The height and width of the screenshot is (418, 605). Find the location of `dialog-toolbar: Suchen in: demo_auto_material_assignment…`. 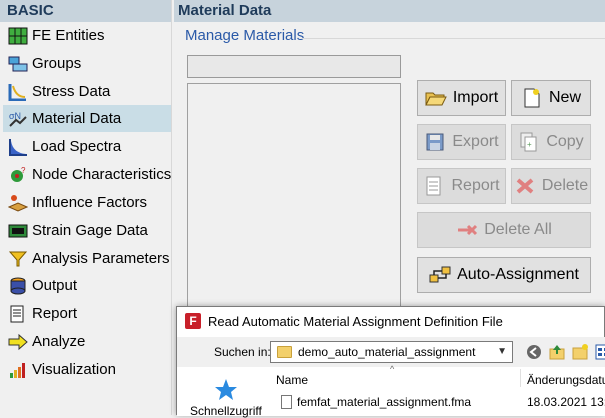

dialog-toolbar: Suchen in: demo_auto_material_assignment… is located at coordinates (391, 352).